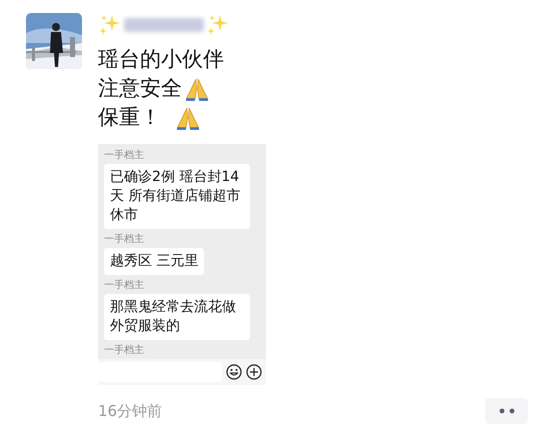 This screenshot has width=553, height=440. I want to click on post-text: 注意安全, so click(140, 88).